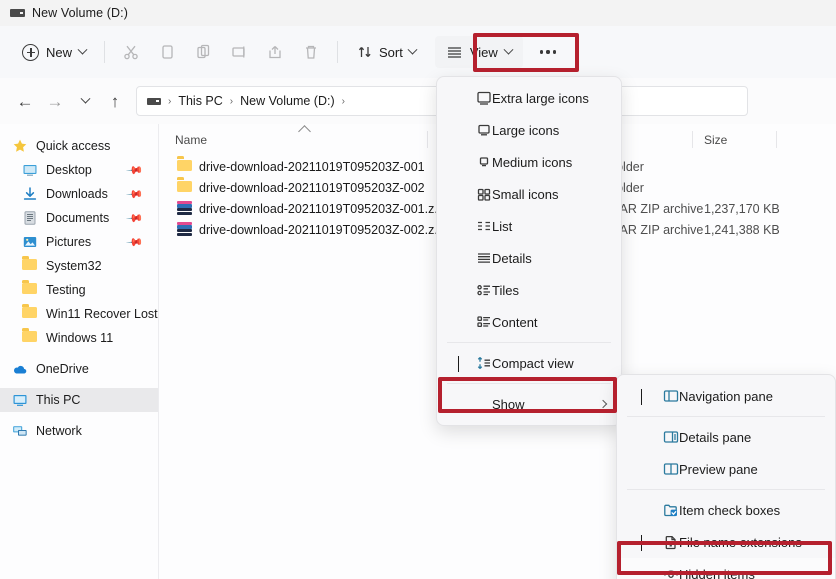  What do you see at coordinates (79, 242) in the screenshot?
I see `sidebar-item-pictures: Pictures 📌` at bounding box center [79, 242].